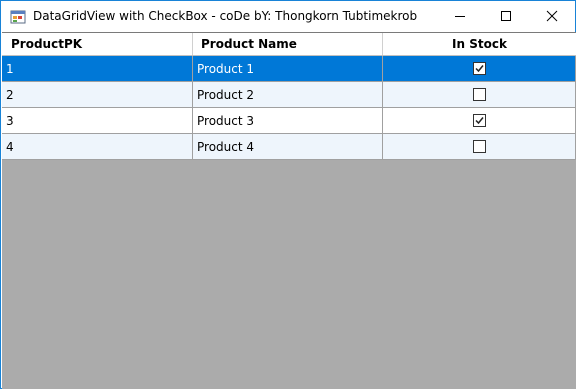 Image resolution: width=576 pixels, height=389 pixels. What do you see at coordinates (479, 44) in the screenshot?
I see `column-header-in-stock: In Stock` at bounding box center [479, 44].